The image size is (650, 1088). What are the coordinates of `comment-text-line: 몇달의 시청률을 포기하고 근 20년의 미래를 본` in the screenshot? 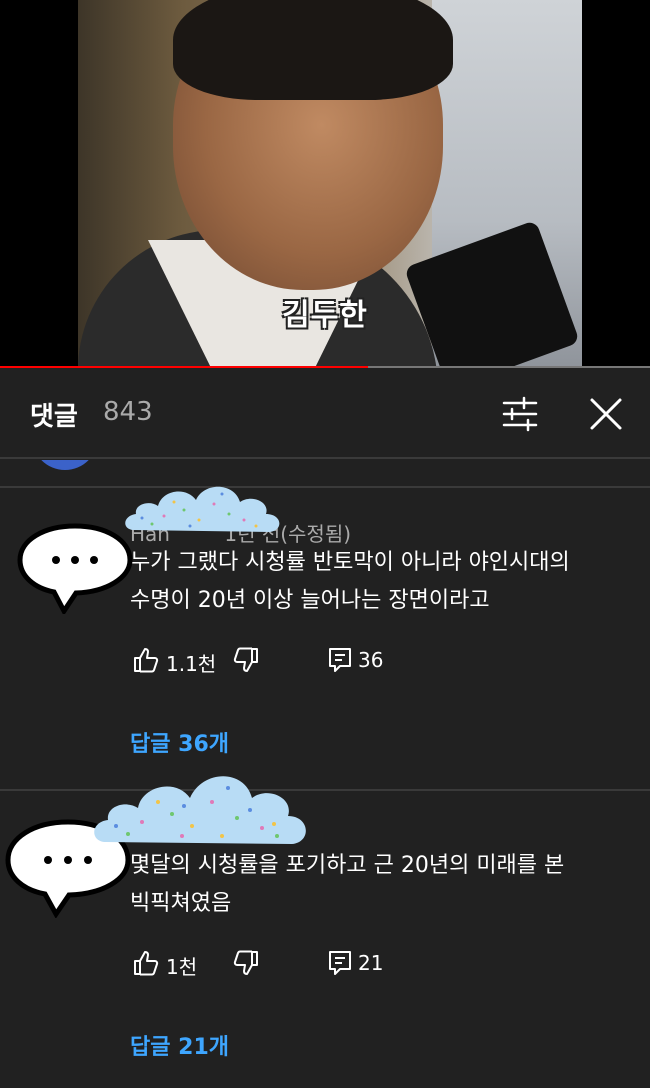 It's located at (347, 865).